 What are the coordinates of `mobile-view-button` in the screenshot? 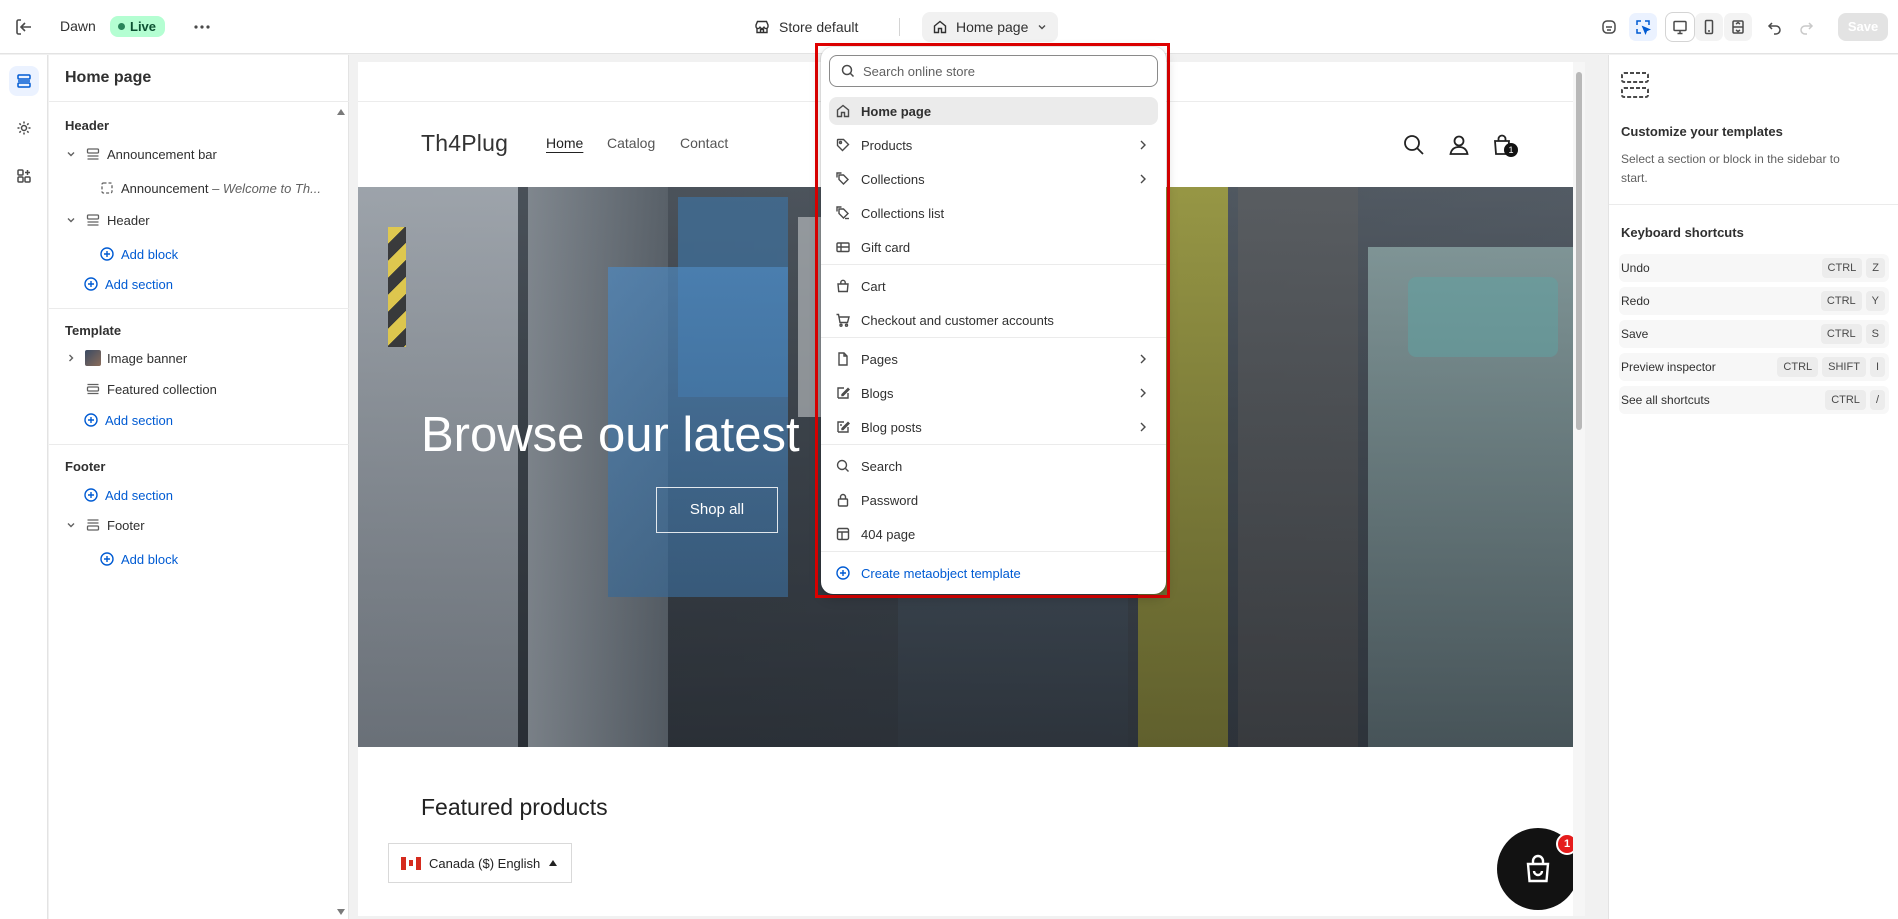 It's located at (1709, 27).